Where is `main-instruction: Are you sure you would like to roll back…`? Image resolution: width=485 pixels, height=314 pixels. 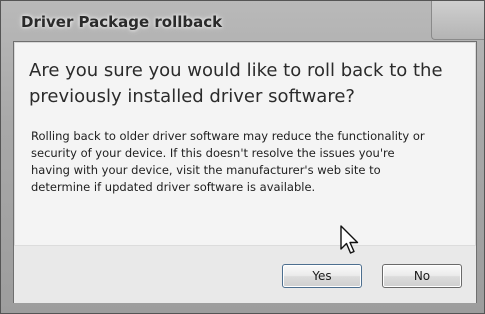 main-instruction: Are you sure you would like to roll back… is located at coordinates (236, 83).